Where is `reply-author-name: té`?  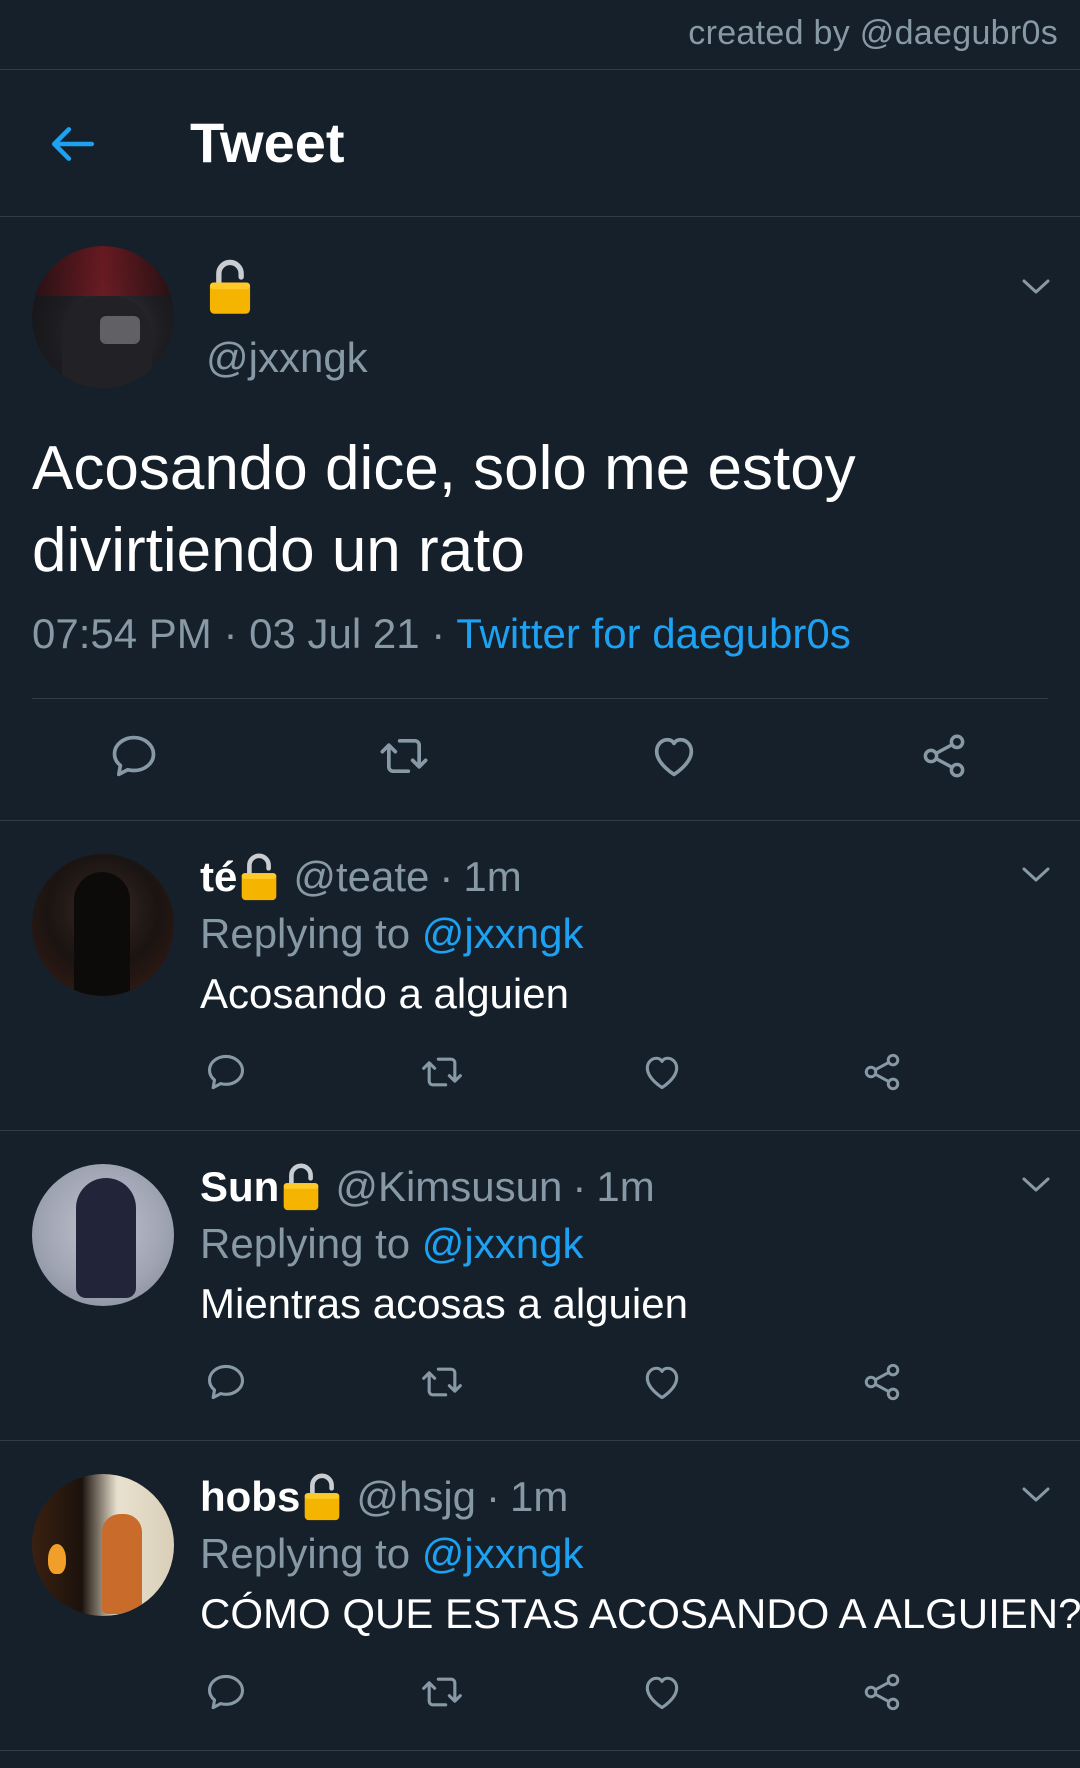 reply-author-name: té is located at coordinates (218, 877).